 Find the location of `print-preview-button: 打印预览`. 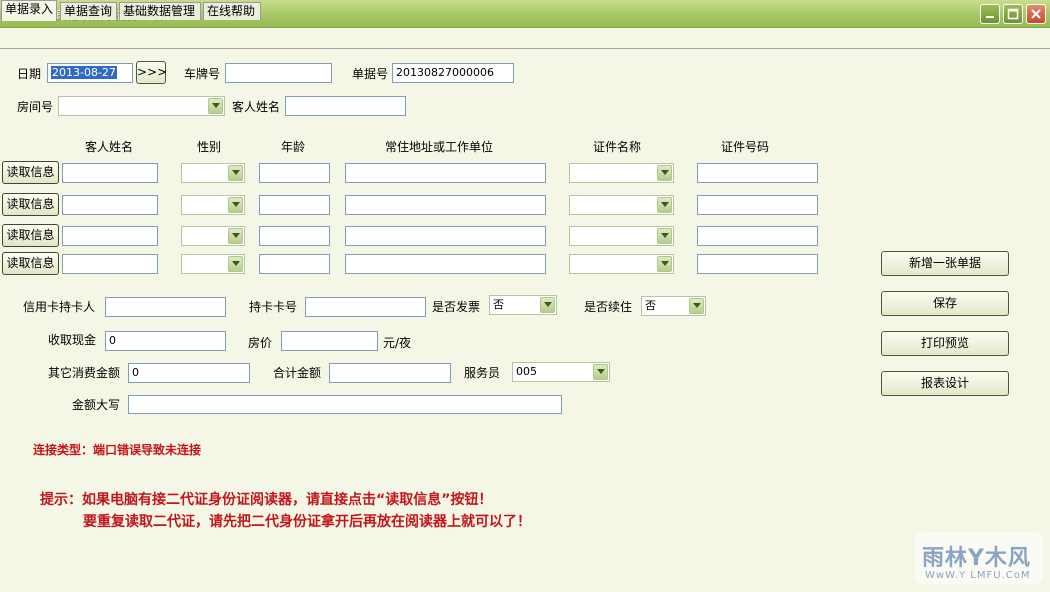

print-preview-button: 打印预览 is located at coordinates (945, 343).